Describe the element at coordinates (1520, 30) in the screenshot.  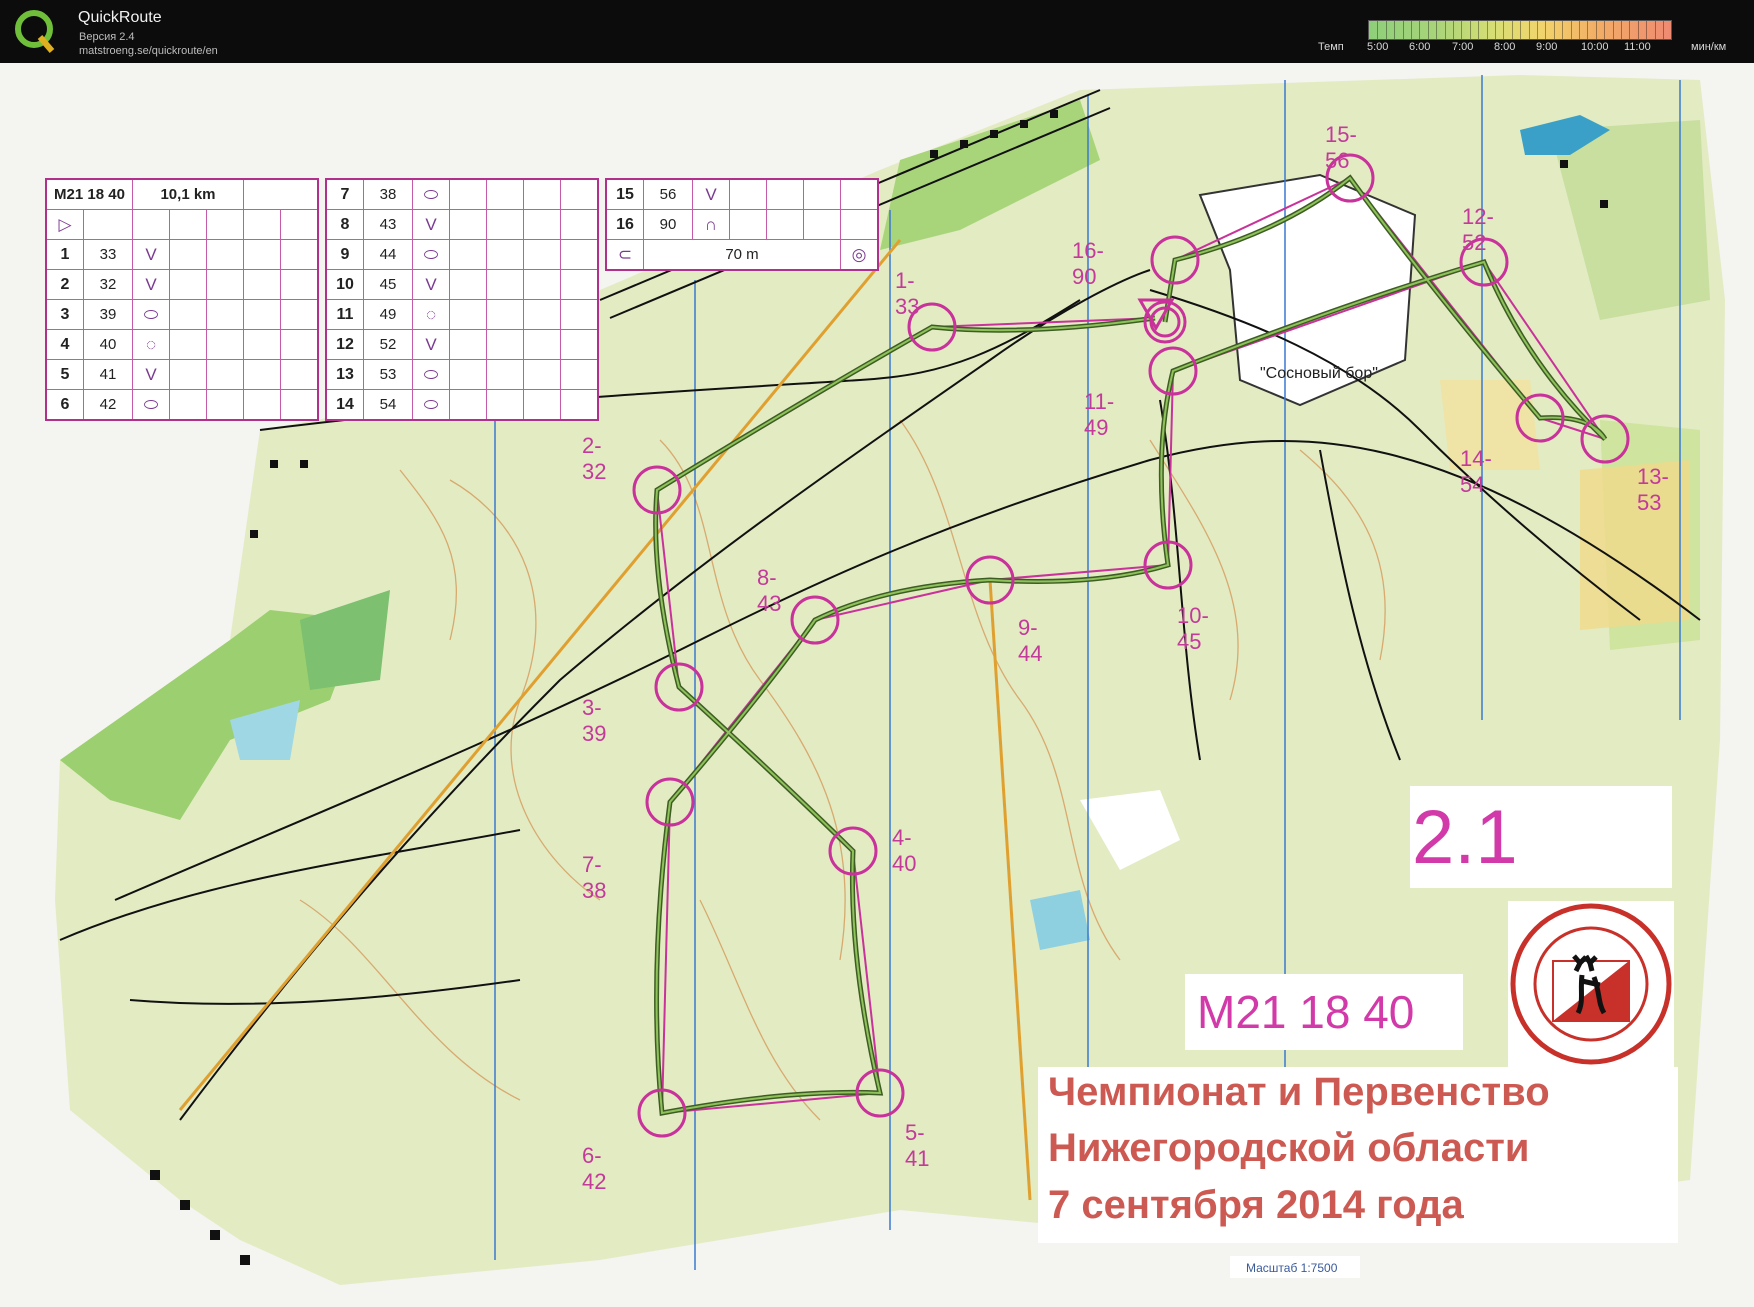
I see `pace-color-scale` at that location.